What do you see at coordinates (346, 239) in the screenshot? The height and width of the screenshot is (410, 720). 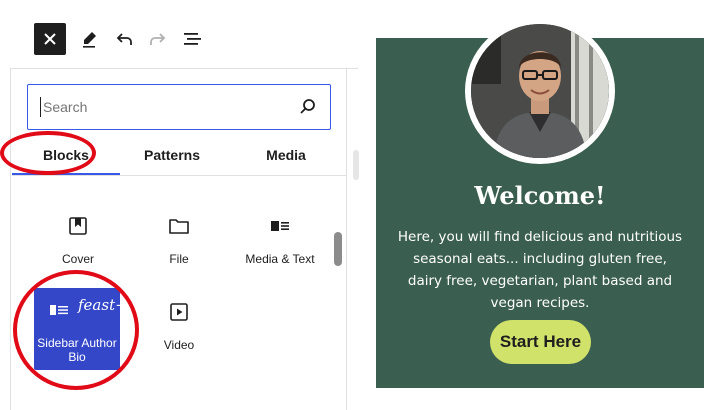 I see `panel-right-border` at bounding box center [346, 239].